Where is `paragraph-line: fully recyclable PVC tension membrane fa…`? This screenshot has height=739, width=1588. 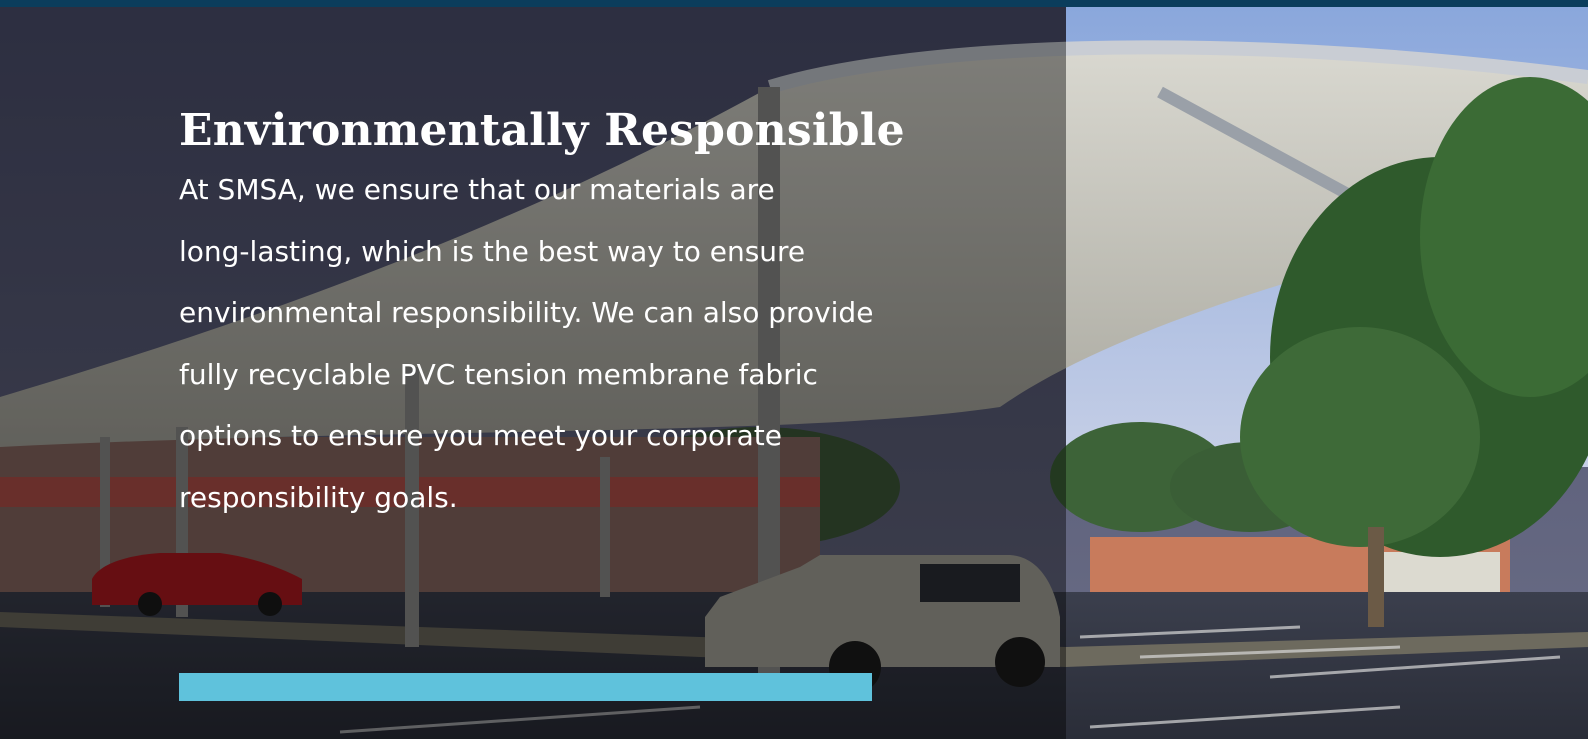 paragraph-line: fully recyclable PVC tension membrane fa… is located at coordinates (498, 374).